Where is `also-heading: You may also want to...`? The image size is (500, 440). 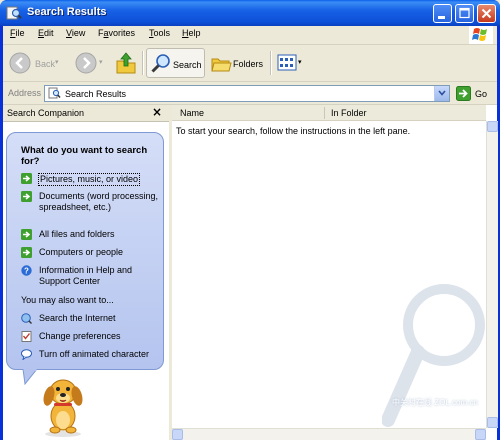
also-heading: You may also want to... is located at coordinates (67, 300).